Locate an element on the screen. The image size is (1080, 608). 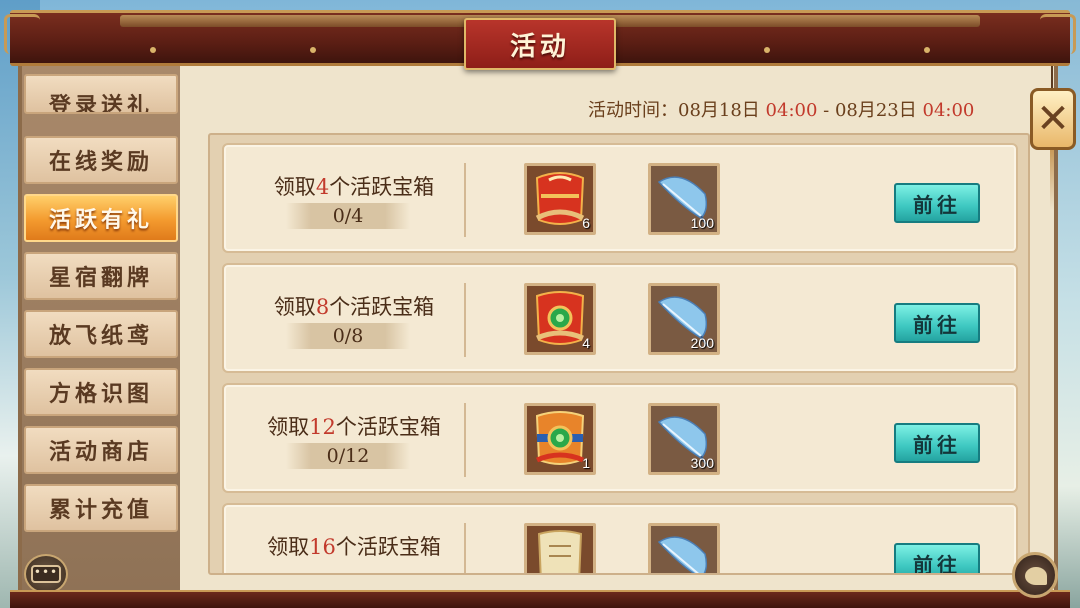
task-number: 8 is located at coordinates (322, 307).